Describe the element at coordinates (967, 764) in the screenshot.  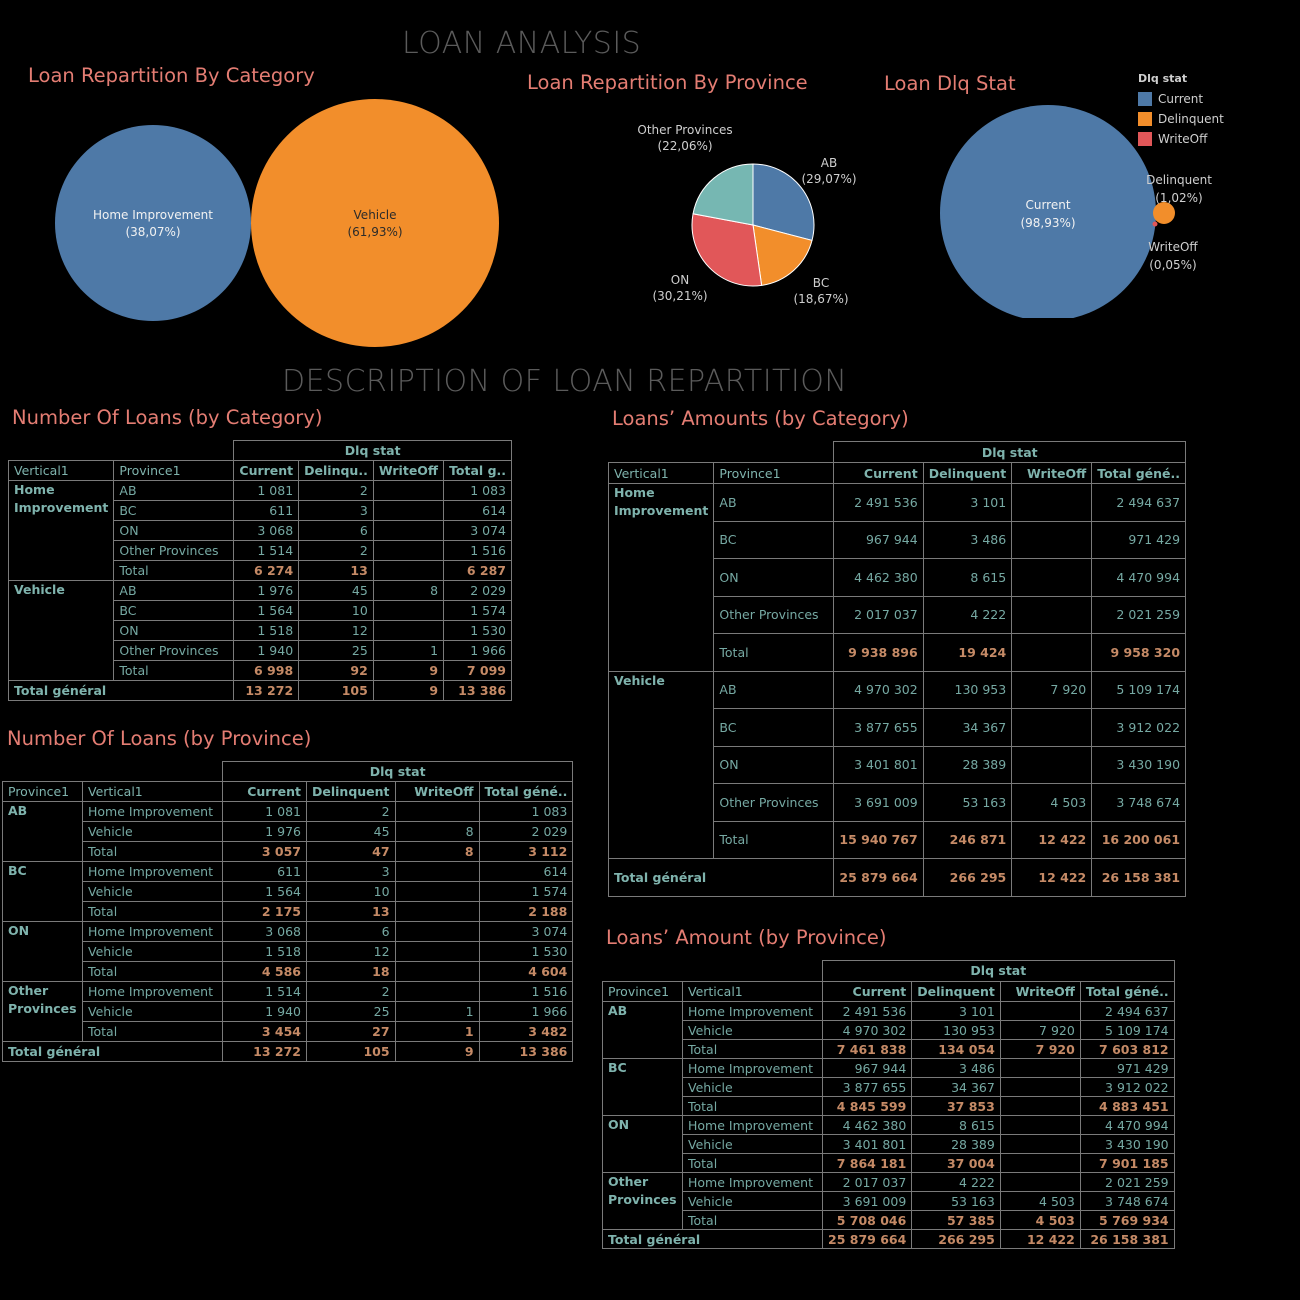
I see `value-cell: 28 389` at that location.